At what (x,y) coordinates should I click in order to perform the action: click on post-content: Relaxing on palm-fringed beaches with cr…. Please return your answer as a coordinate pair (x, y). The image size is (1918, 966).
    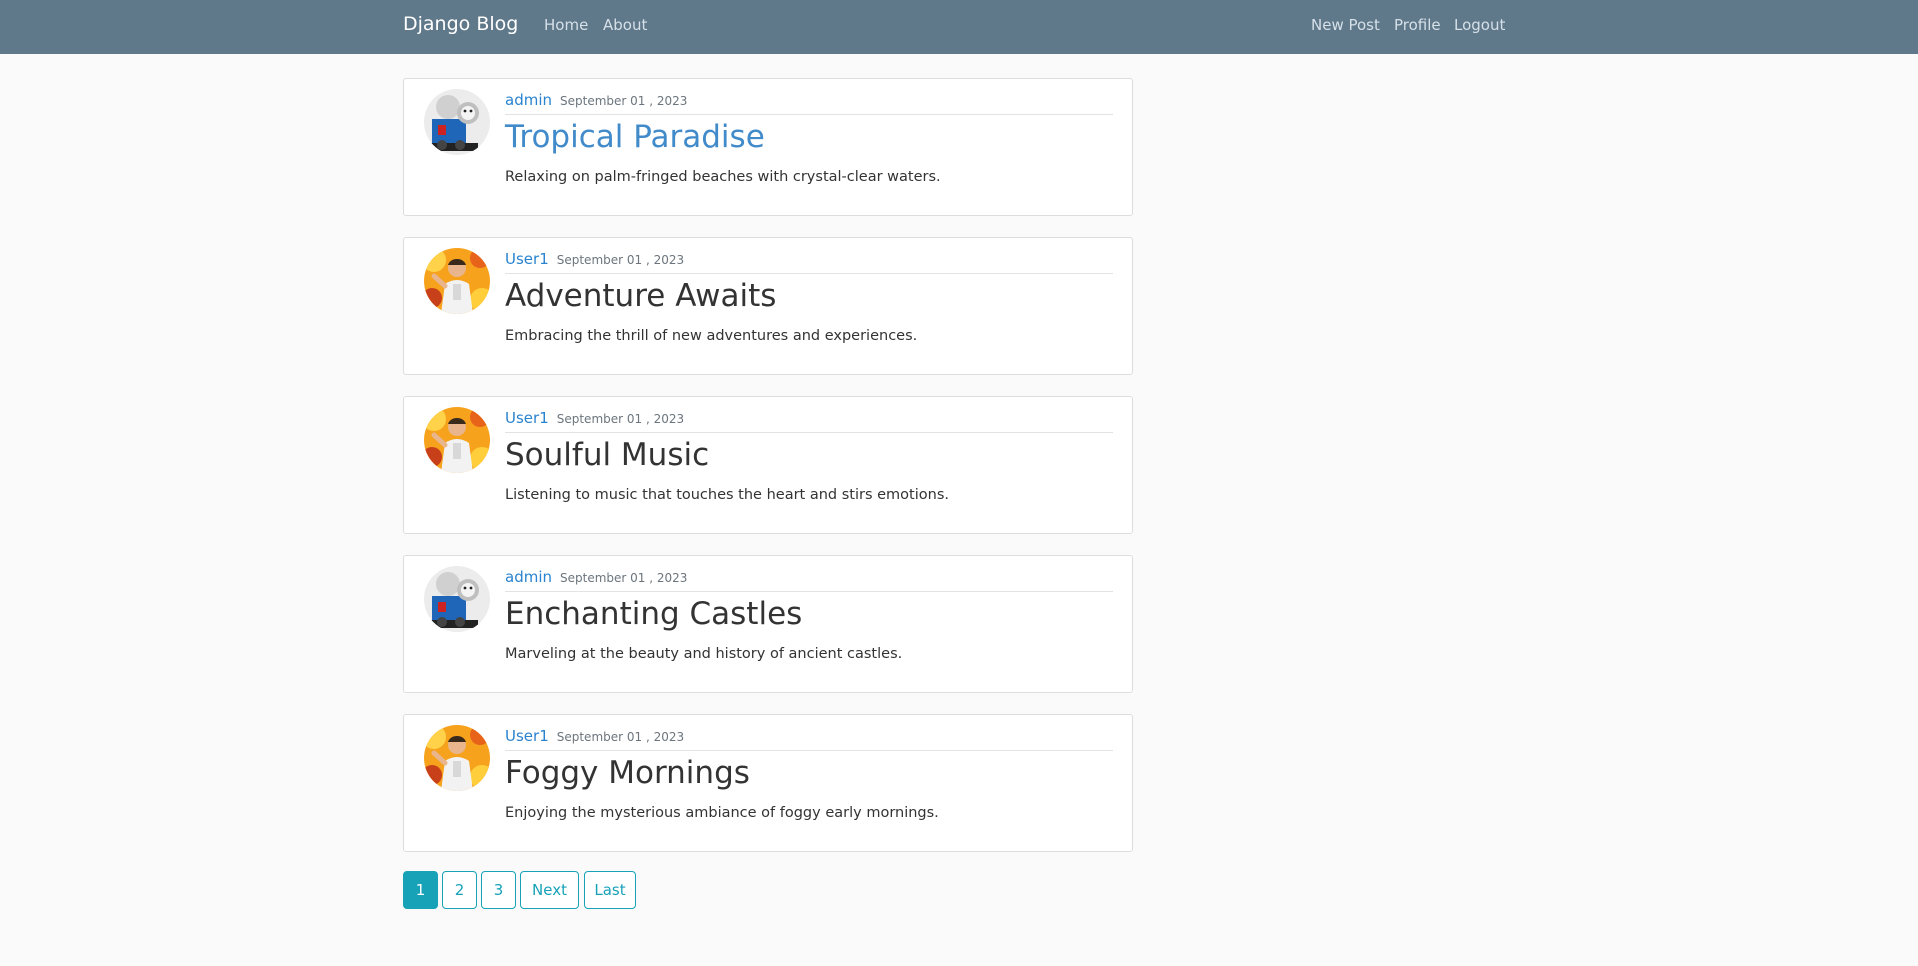
    Looking at the image, I should click on (723, 177).